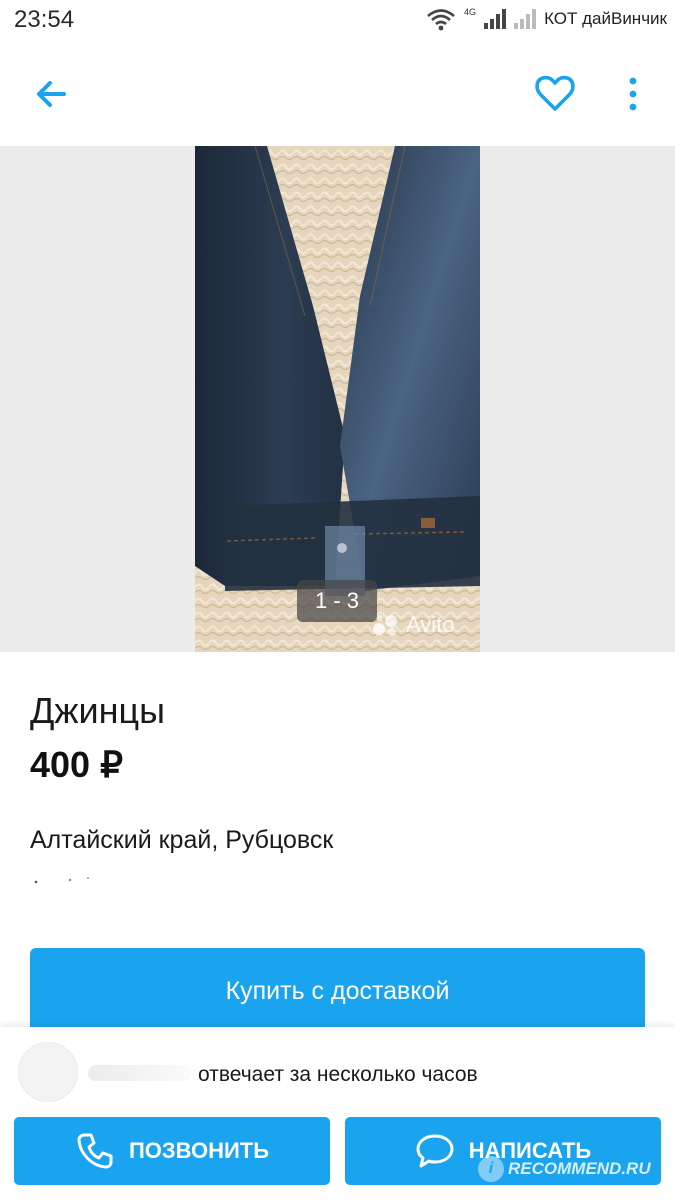  I want to click on more-options-button, so click(633, 94).